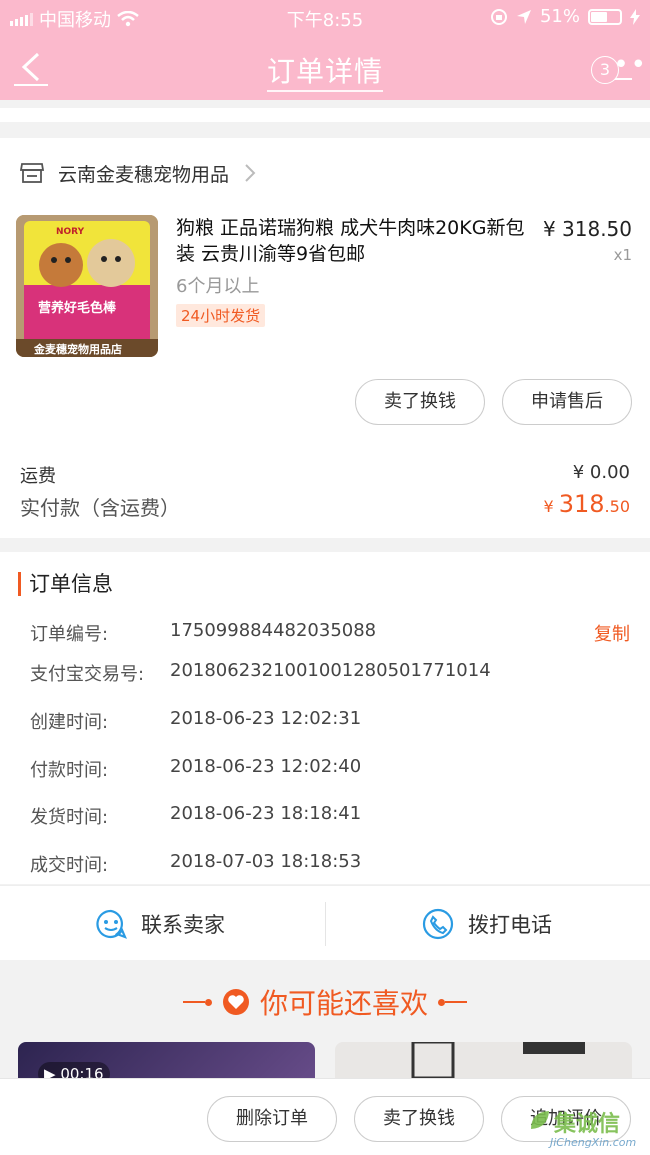 The width and height of the screenshot is (650, 1155). Describe the element at coordinates (510, 924) in the screenshot. I see `call-label: 拨打电话` at that location.